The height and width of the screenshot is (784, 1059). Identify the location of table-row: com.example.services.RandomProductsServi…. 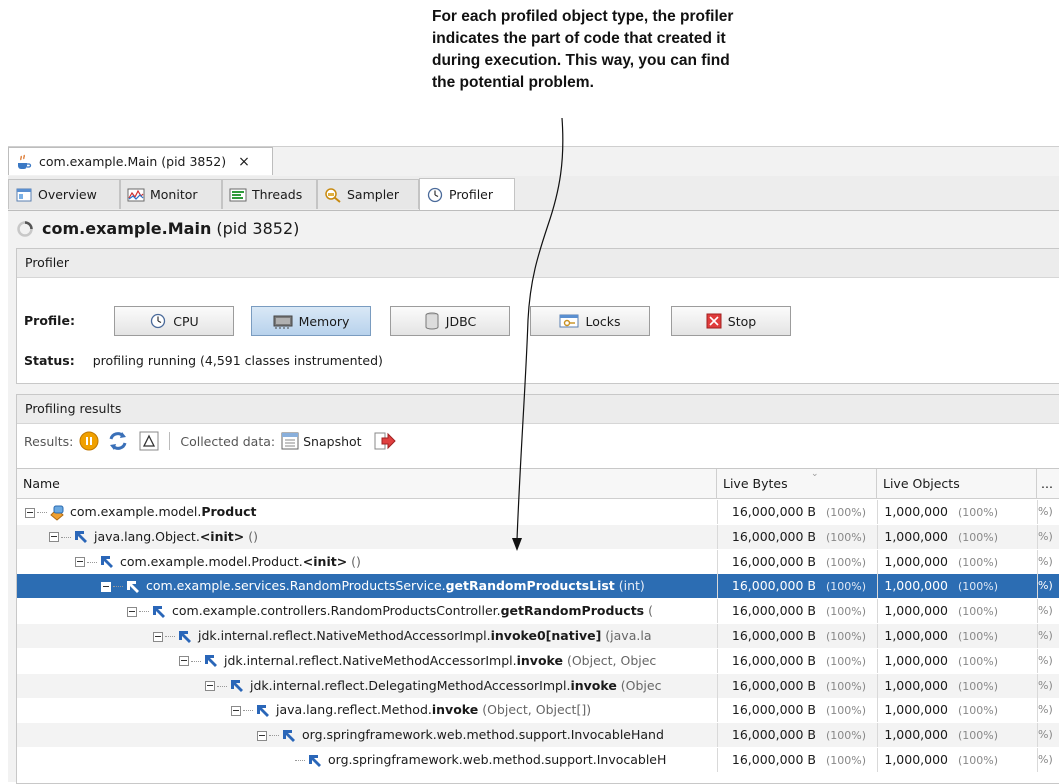
(538, 586).